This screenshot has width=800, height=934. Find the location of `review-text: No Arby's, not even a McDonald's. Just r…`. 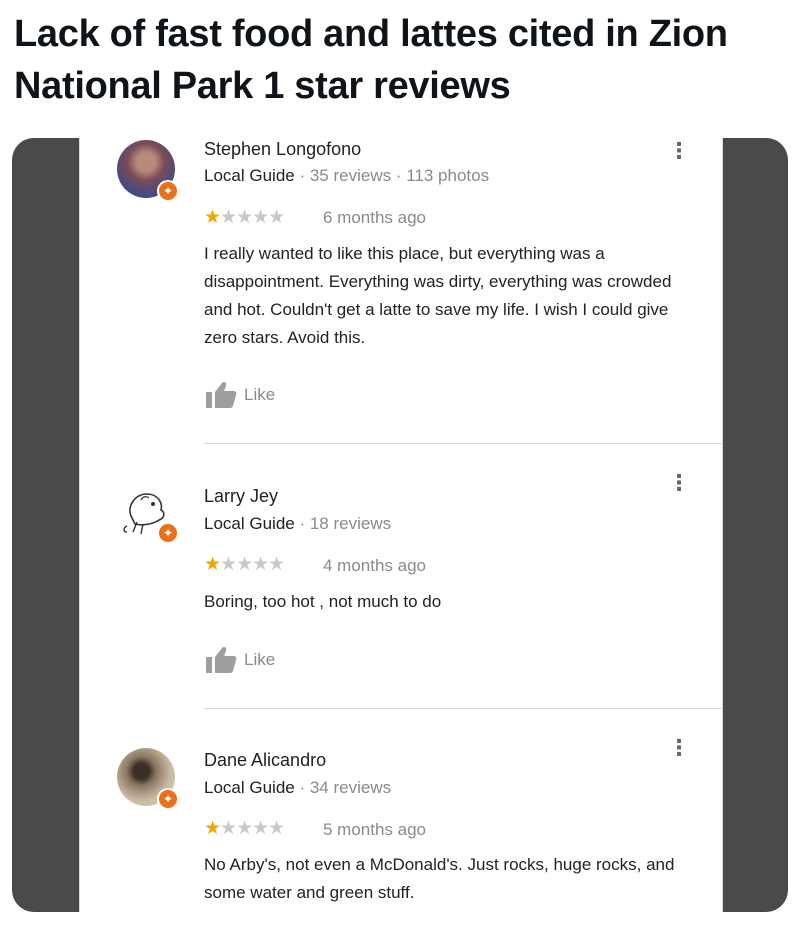

review-text: No Arby's, not even a McDonald's. Just r… is located at coordinates (439, 878).